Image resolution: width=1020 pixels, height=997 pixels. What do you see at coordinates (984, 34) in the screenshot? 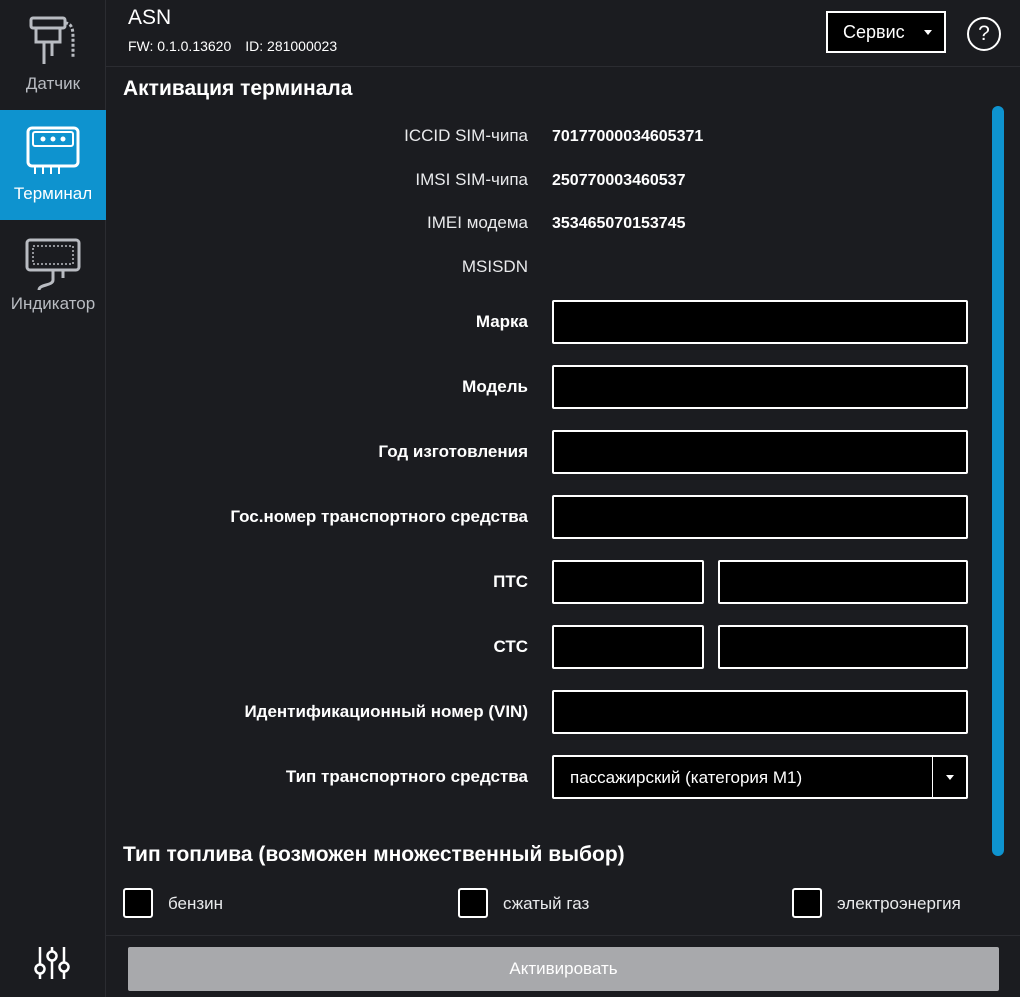
I see `help-icon: ?` at bounding box center [984, 34].